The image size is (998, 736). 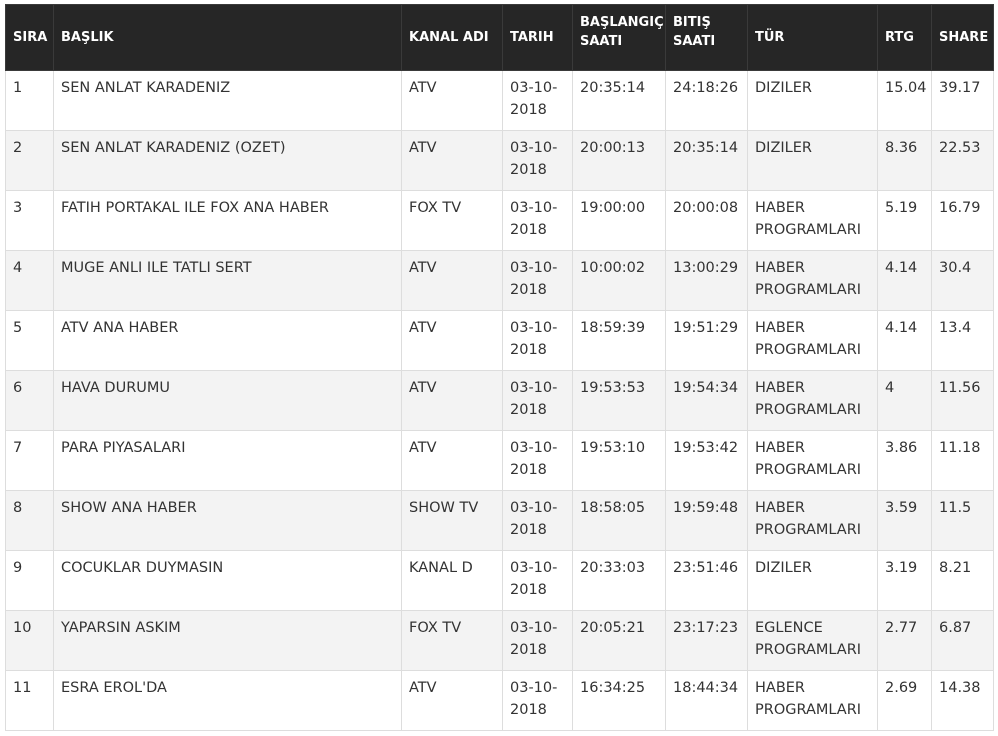 I want to click on cell-start-time: 16:34:25, so click(x=619, y=700).